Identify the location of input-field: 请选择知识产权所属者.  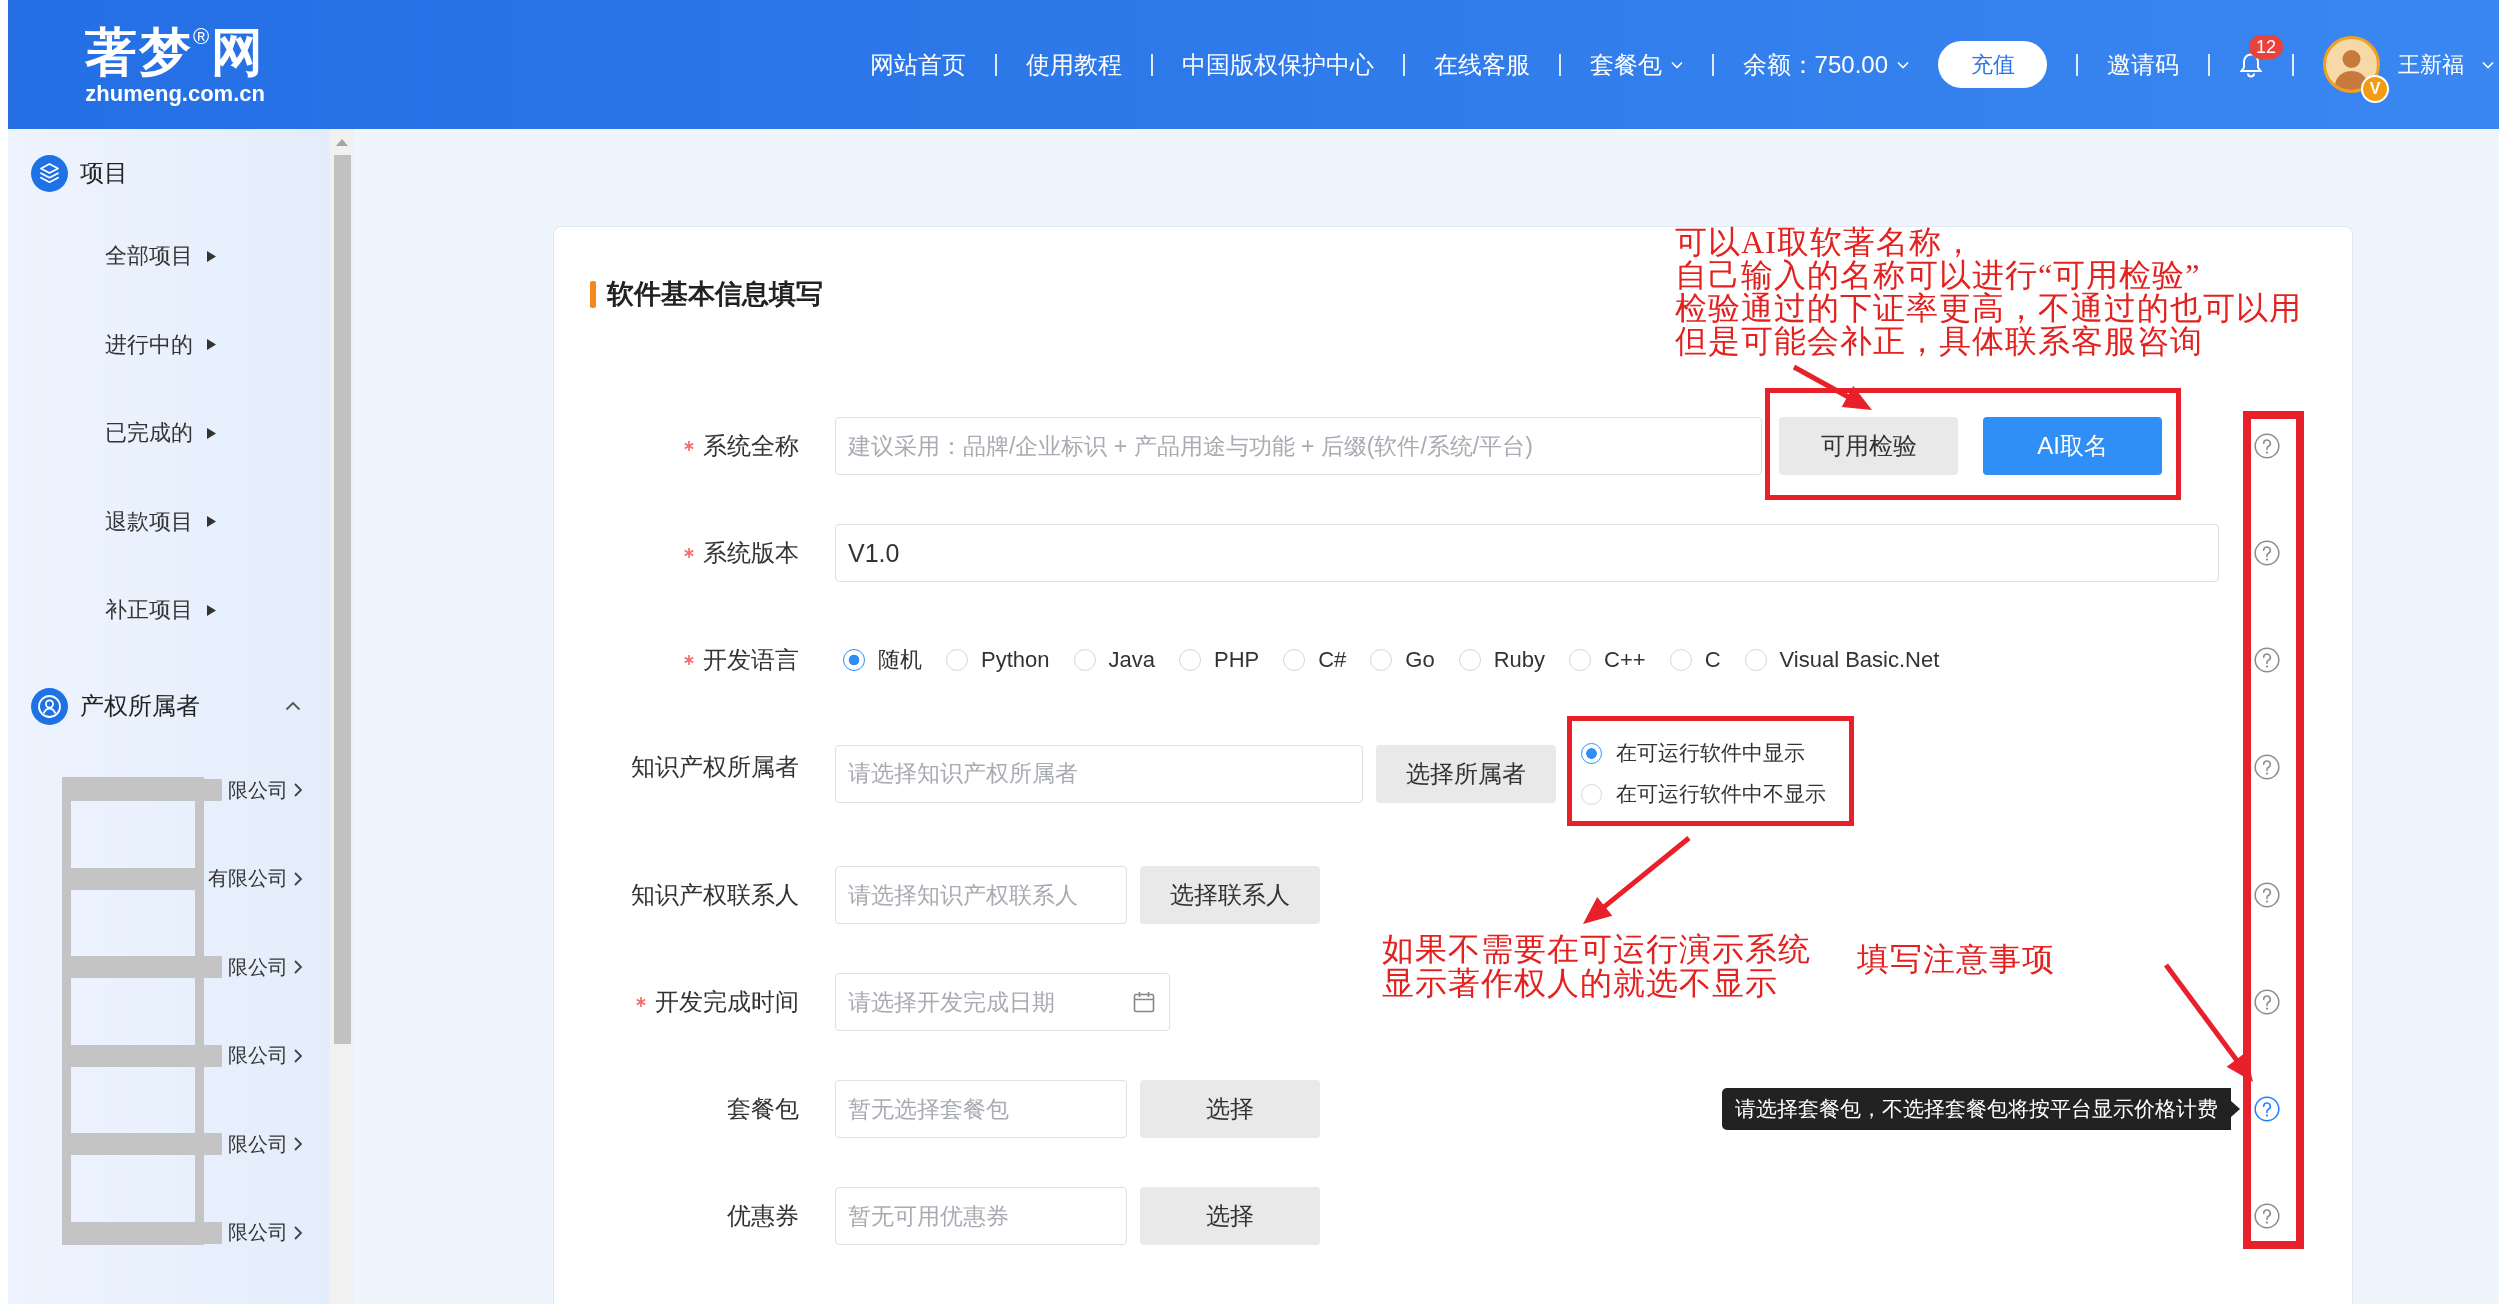
(1099, 773).